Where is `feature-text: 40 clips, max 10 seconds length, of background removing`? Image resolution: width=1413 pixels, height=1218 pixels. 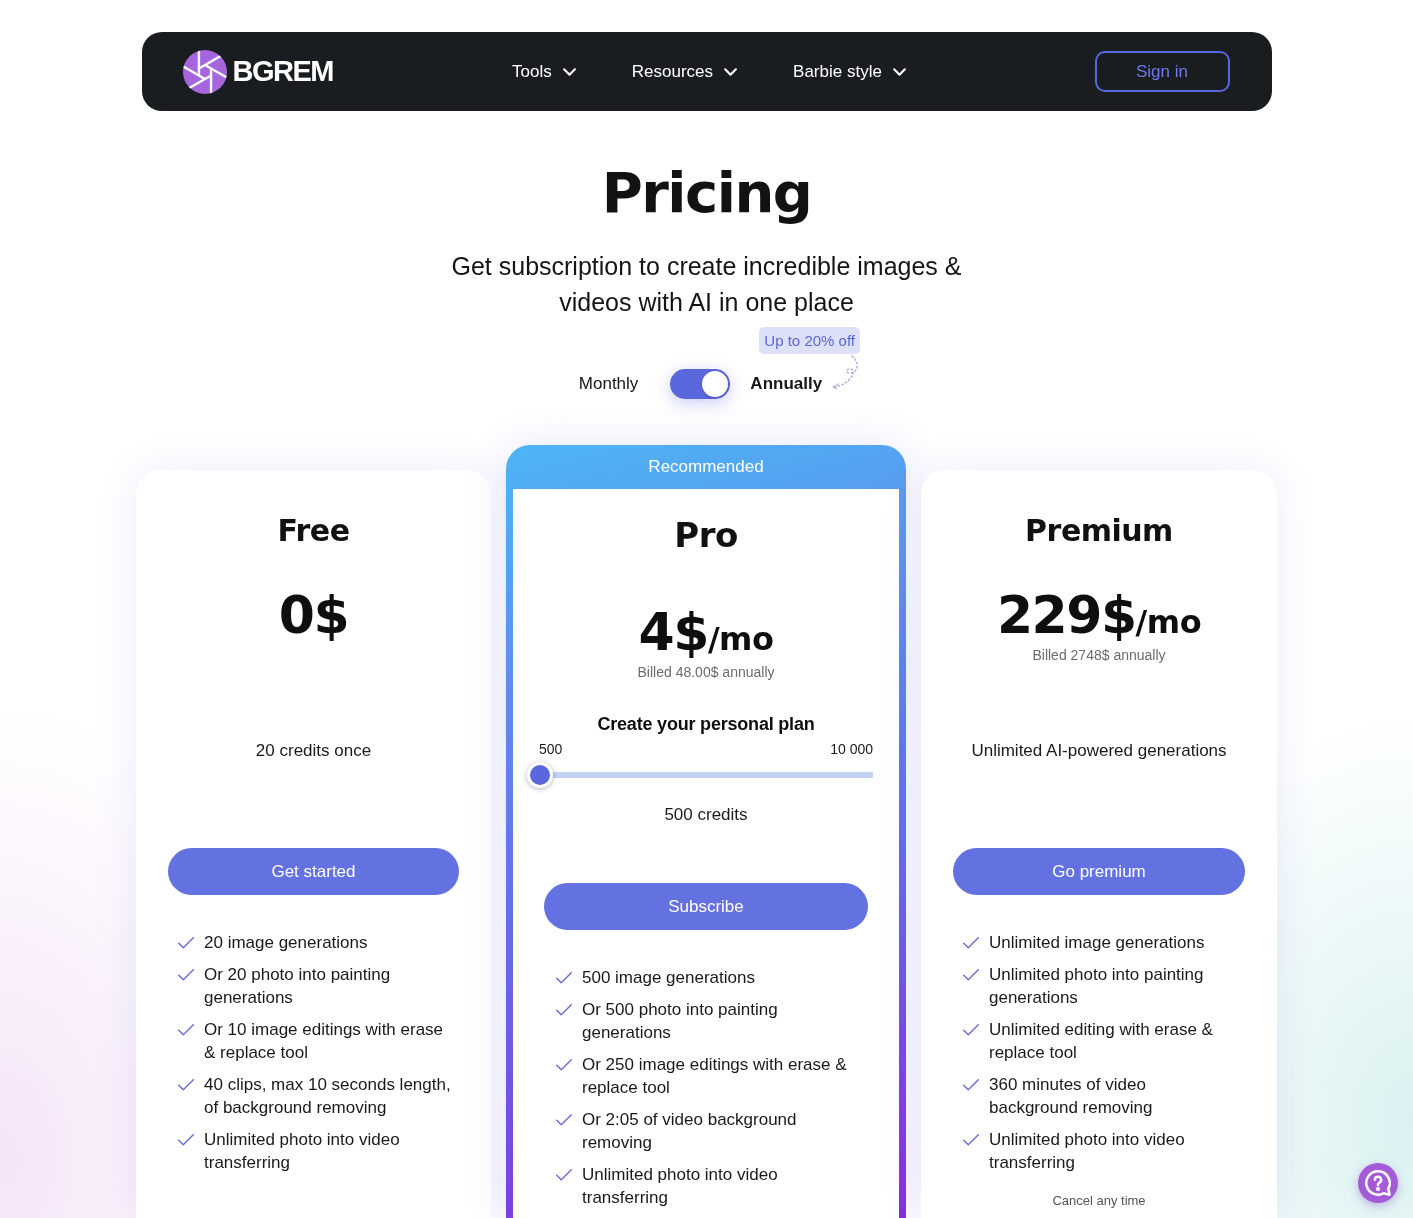 feature-text: 40 clips, max 10 seconds length, of background removing is located at coordinates (328, 1096).